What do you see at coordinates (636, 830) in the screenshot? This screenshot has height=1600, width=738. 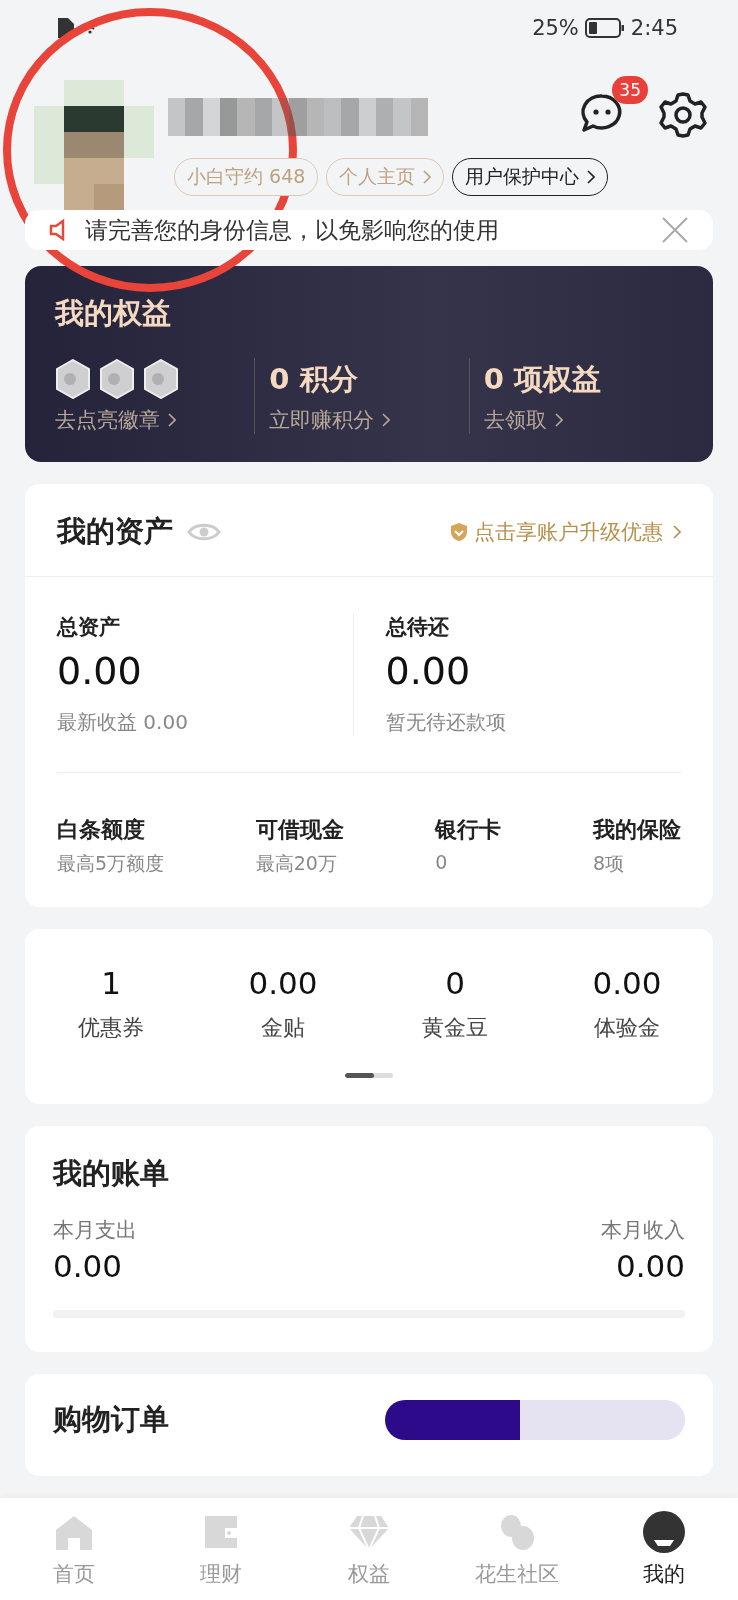 I see `product-label: 我的保险` at bounding box center [636, 830].